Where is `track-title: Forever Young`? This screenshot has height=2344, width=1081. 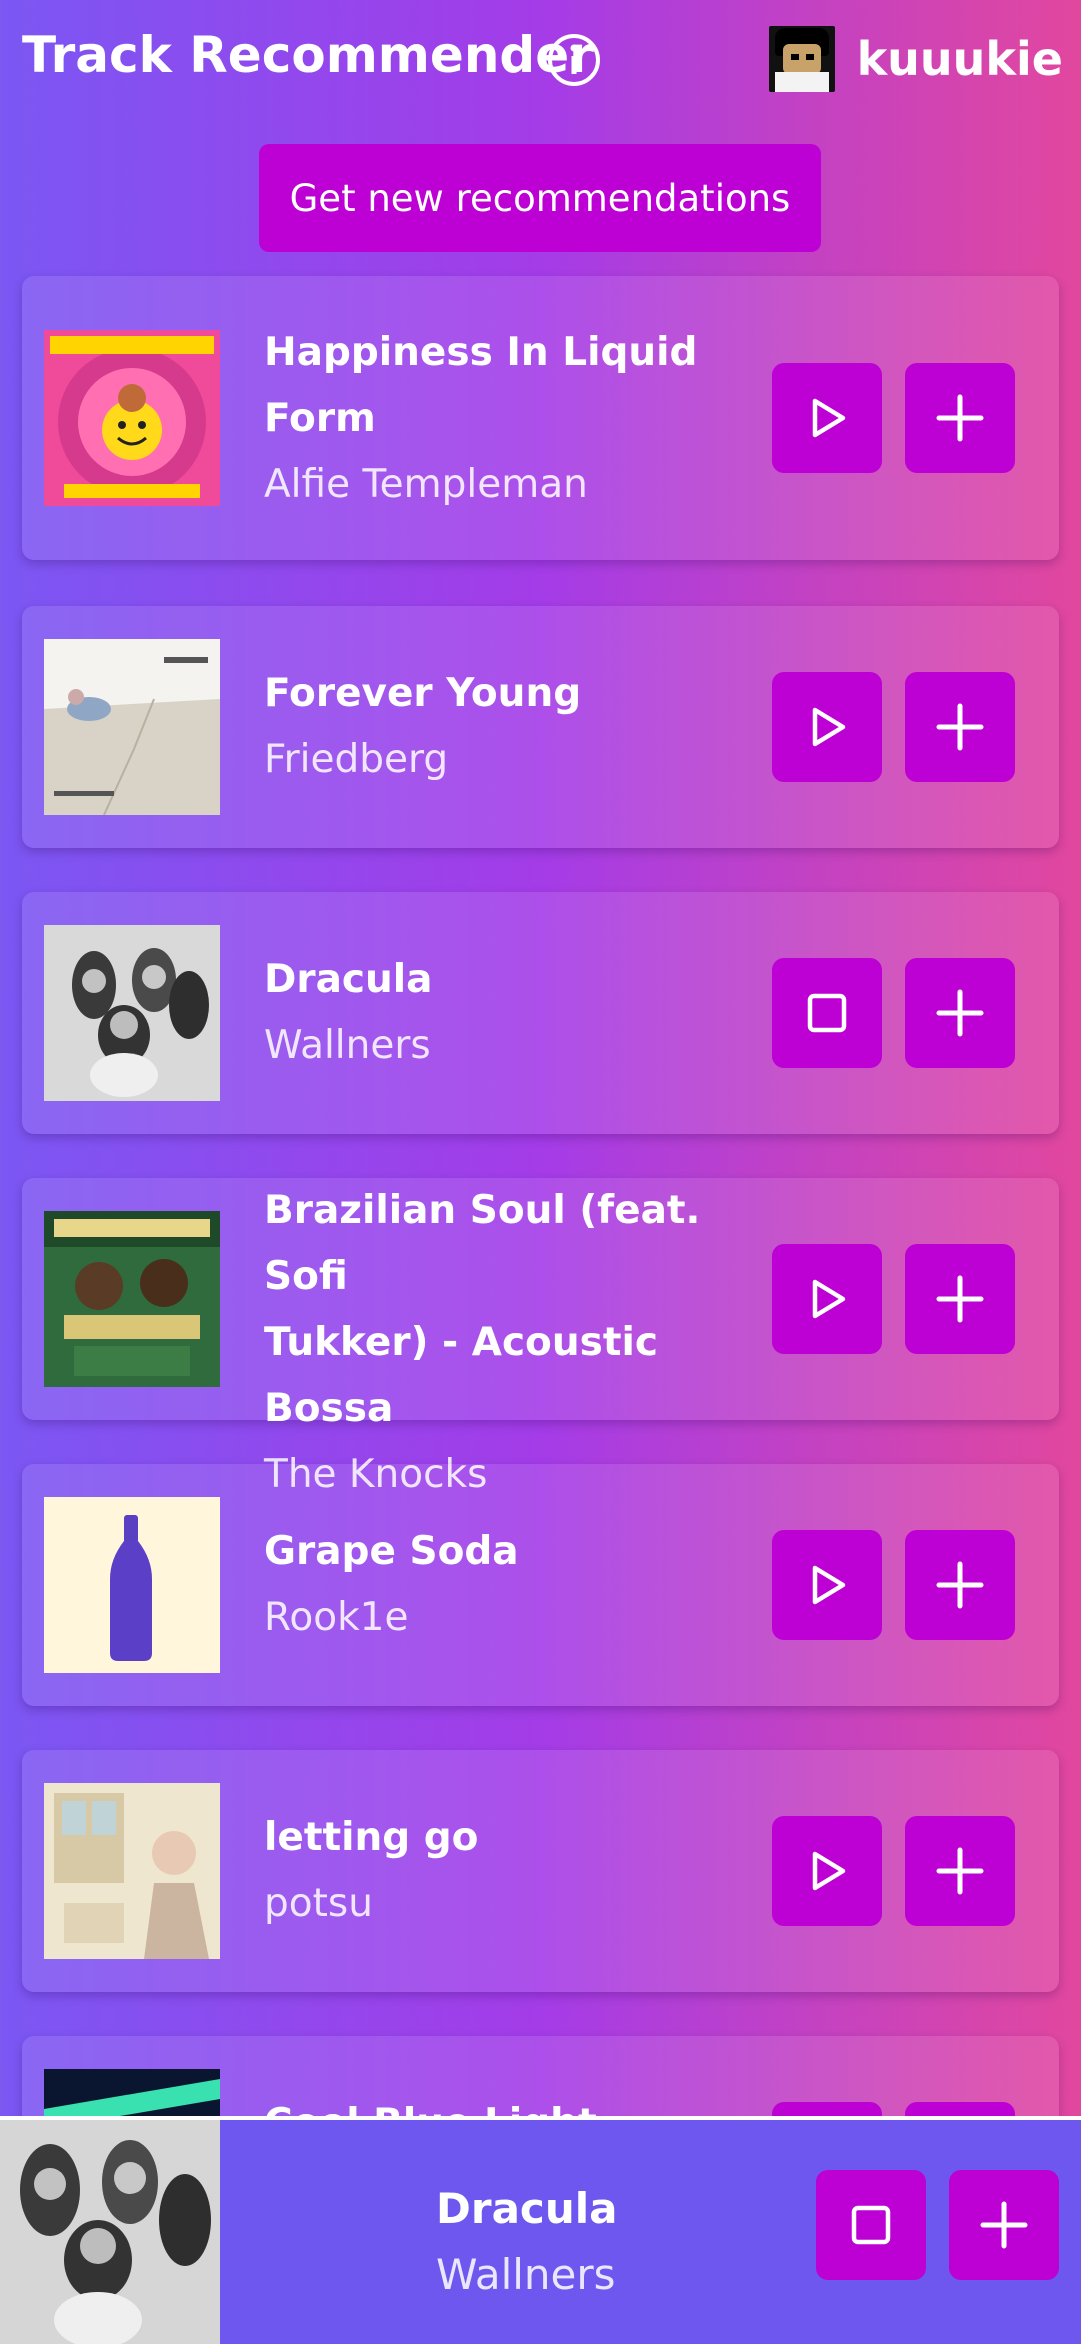
track-title: Forever Young is located at coordinates (423, 693).